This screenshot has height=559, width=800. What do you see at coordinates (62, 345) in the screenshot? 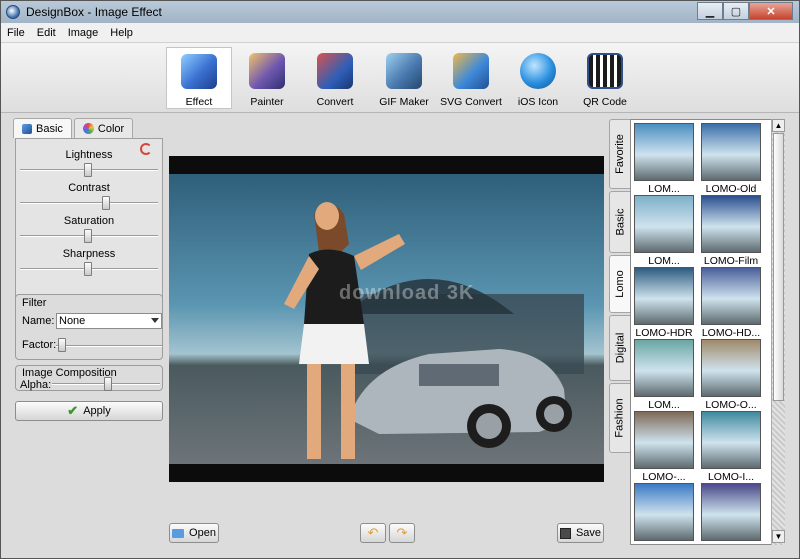
I see `factor-slider-thumb` at bounding box center [62, 345].